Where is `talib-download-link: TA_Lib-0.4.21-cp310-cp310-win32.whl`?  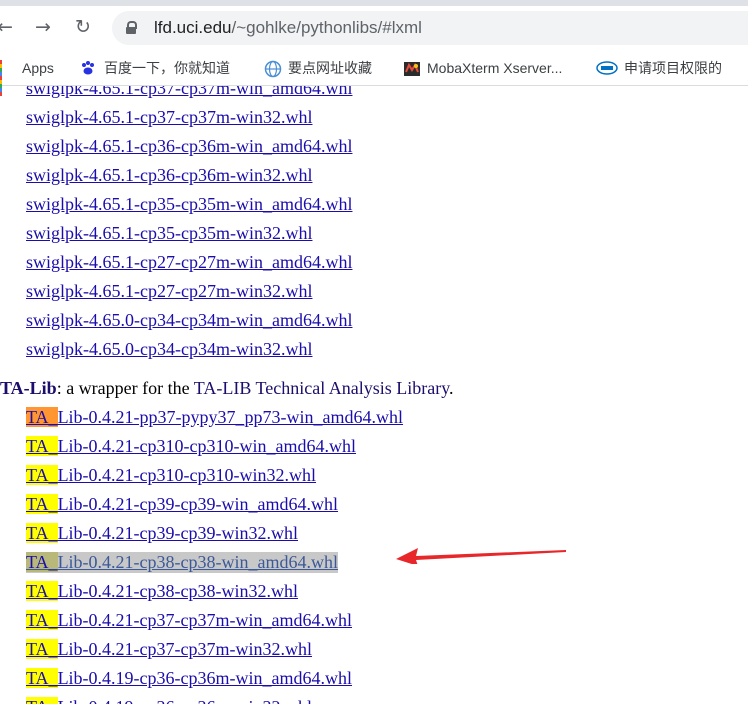 talib-download-link: TA_Lib-0.4.21-cp310-cp310-win32.whl is located at coordinates (171, 475).